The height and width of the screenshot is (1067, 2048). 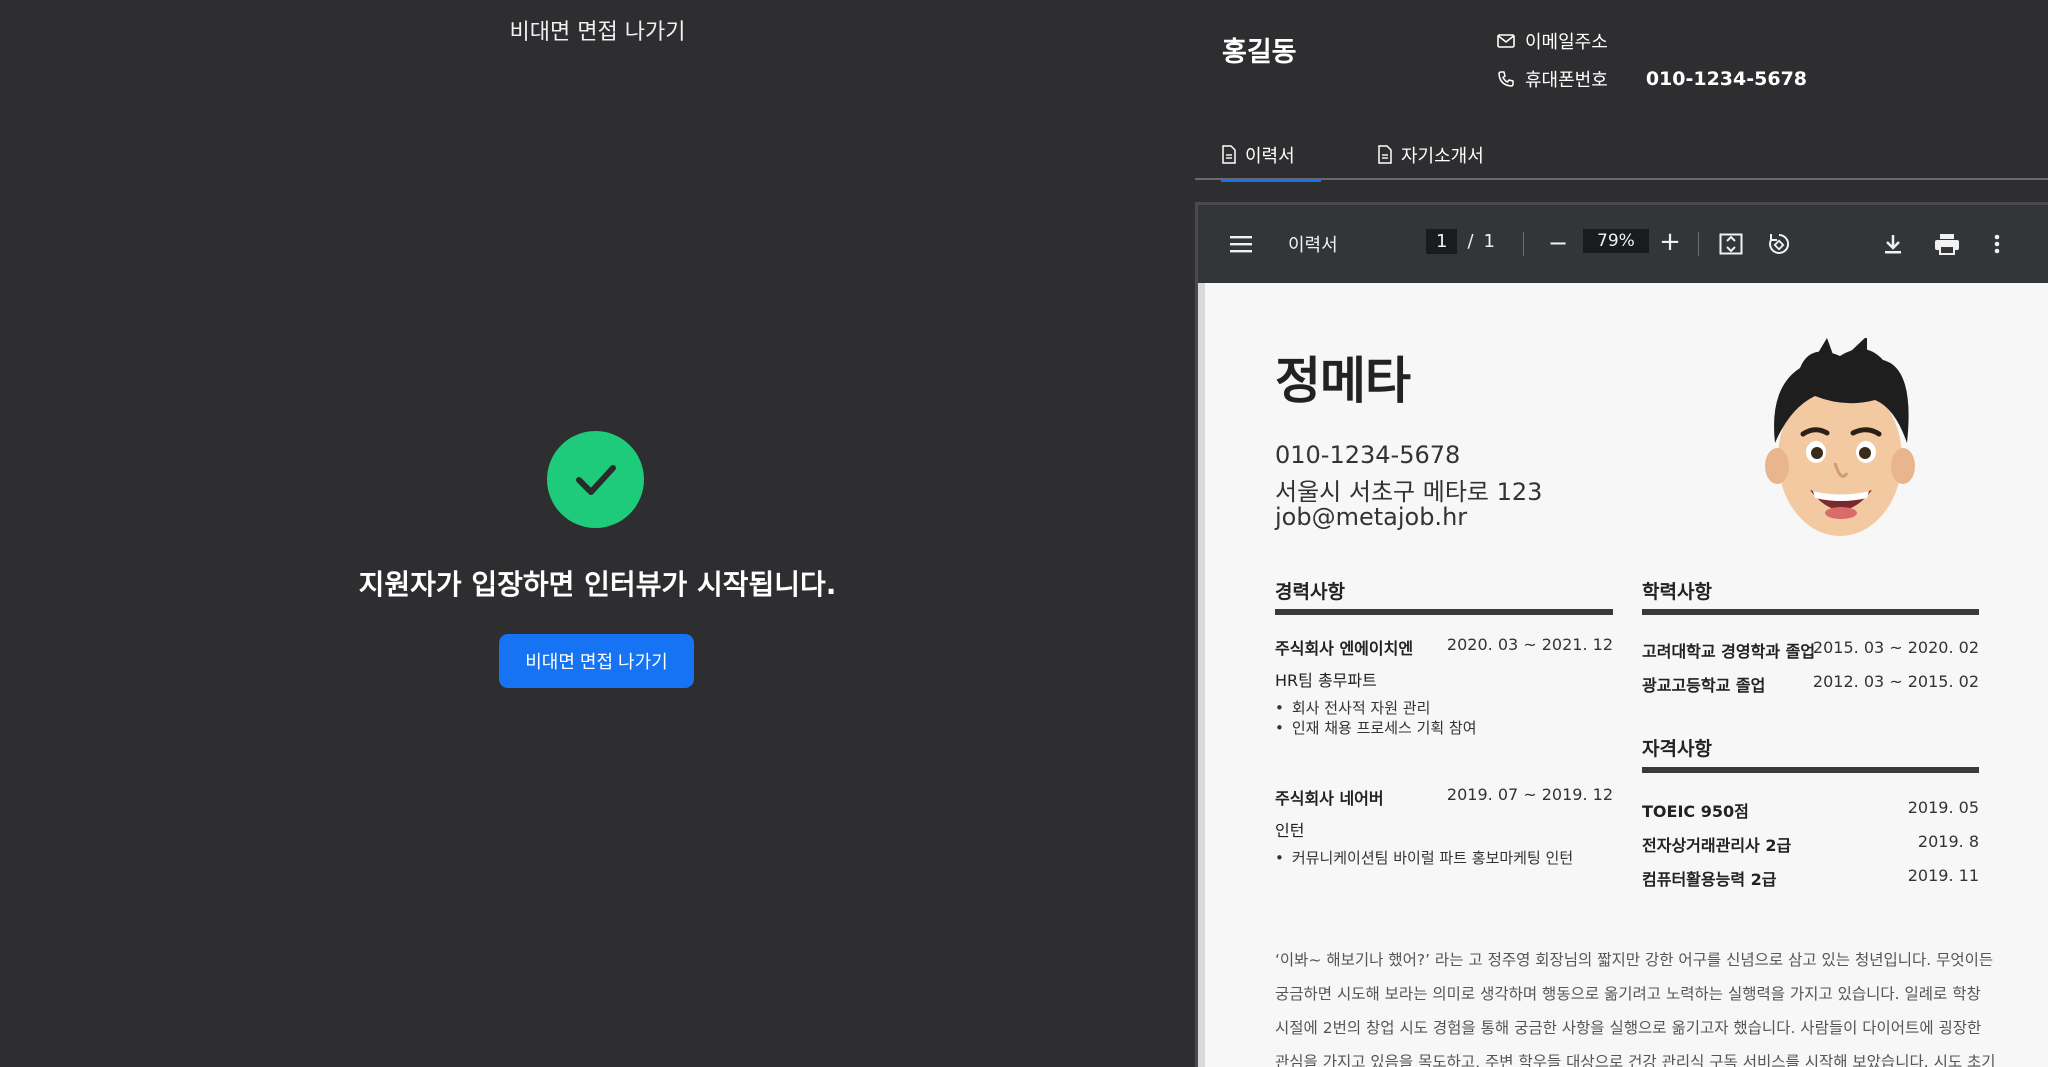 What do you see at coordinates (1893, 244) in the screenshot?
I see `download-icon` at bounding box center [1893, 244].